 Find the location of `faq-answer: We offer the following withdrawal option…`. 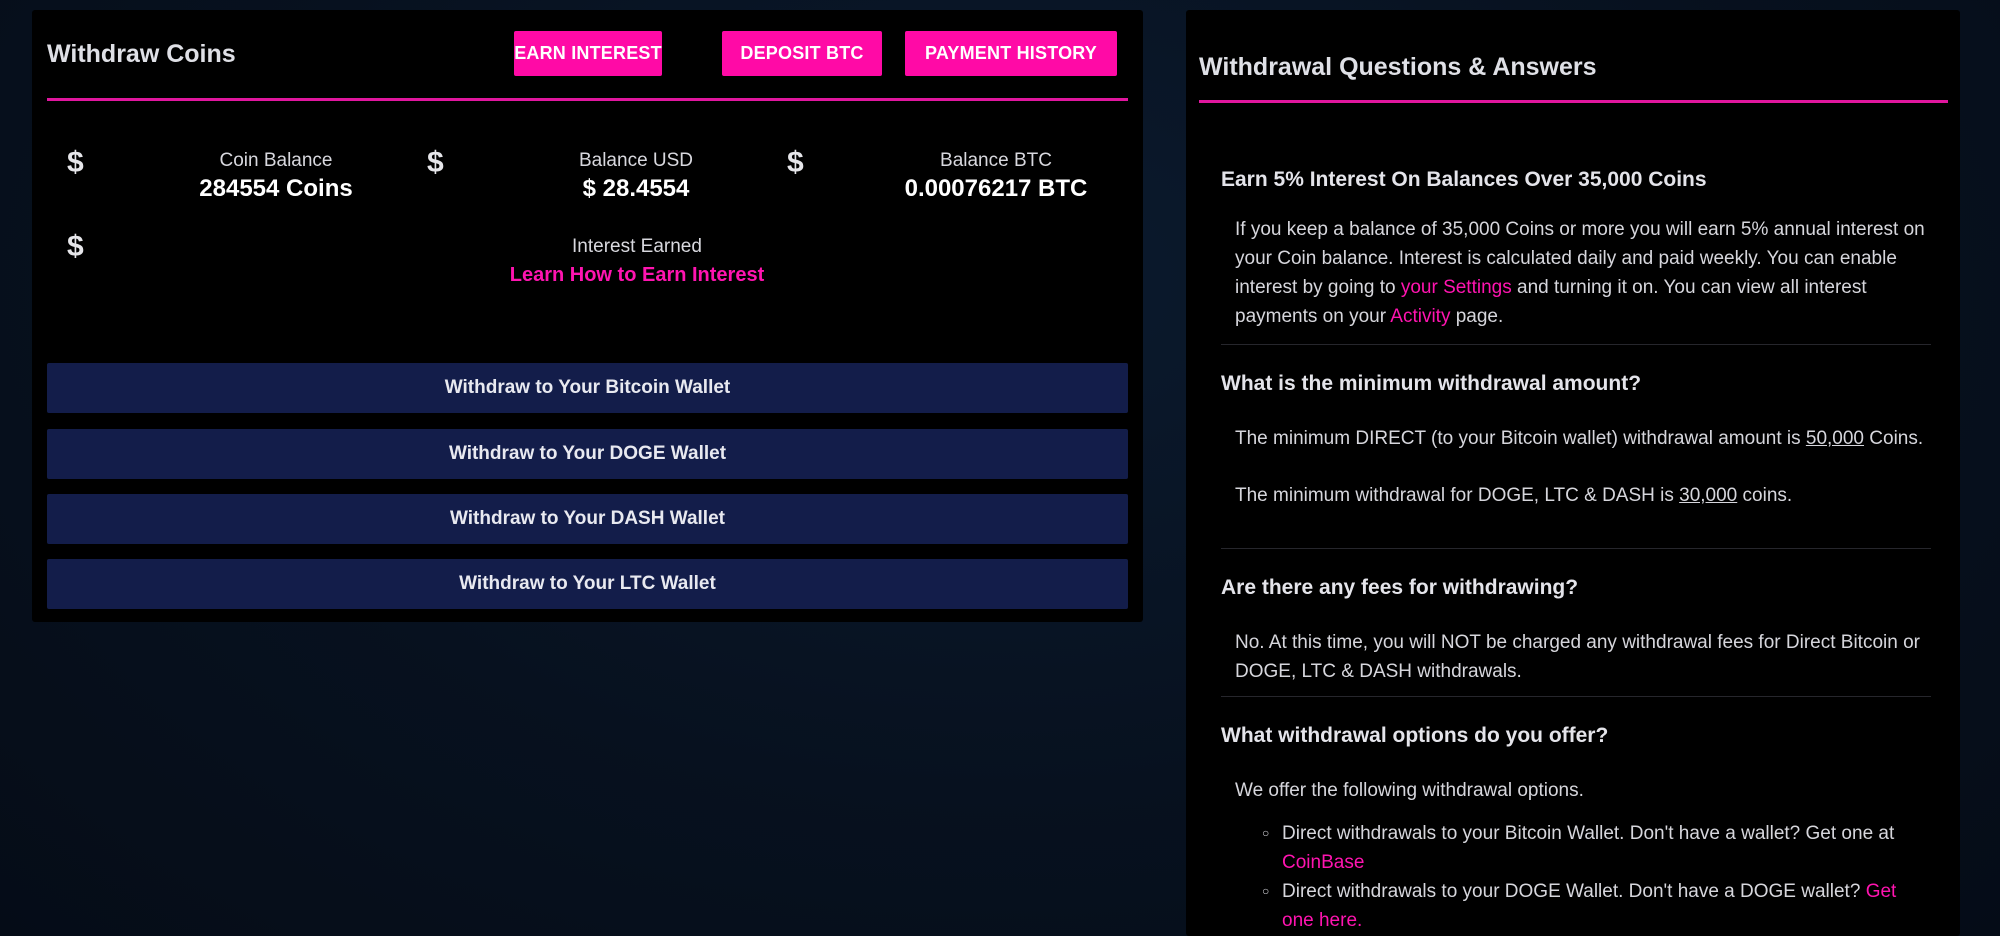

faq-answer: We offer the following withdrawal option… is located at coordinates (1409, 790).